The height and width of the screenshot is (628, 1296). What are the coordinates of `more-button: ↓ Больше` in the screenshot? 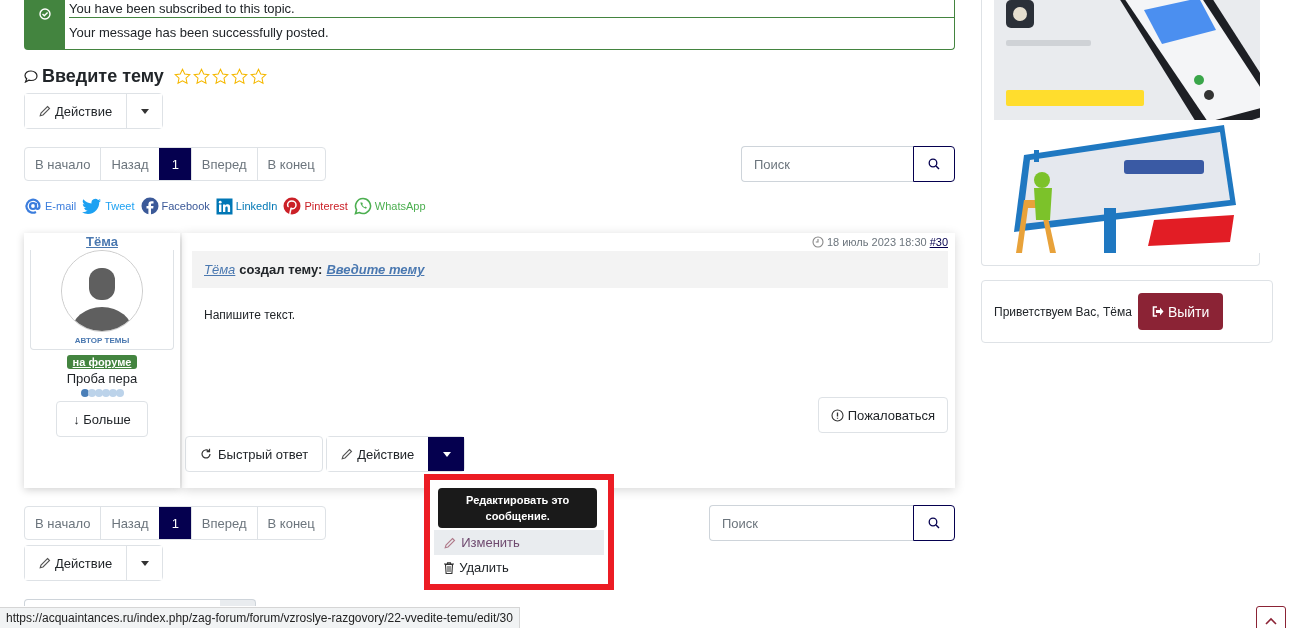 It's located at (102, 419).